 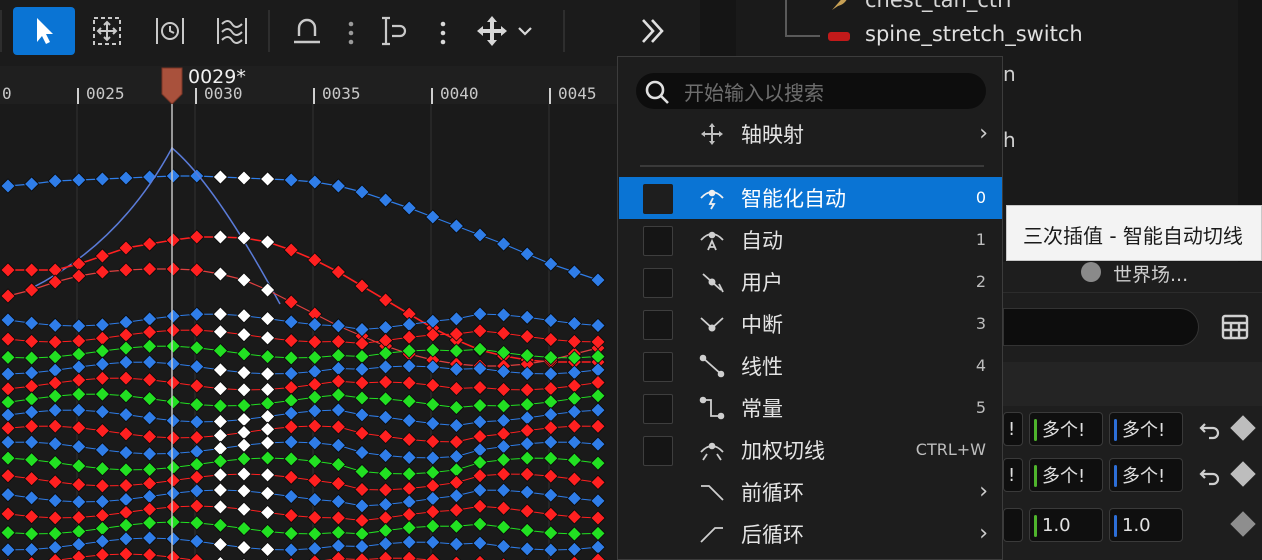 I want to click on menu-item-linear: 线性 4, so click(x=810, y=366).